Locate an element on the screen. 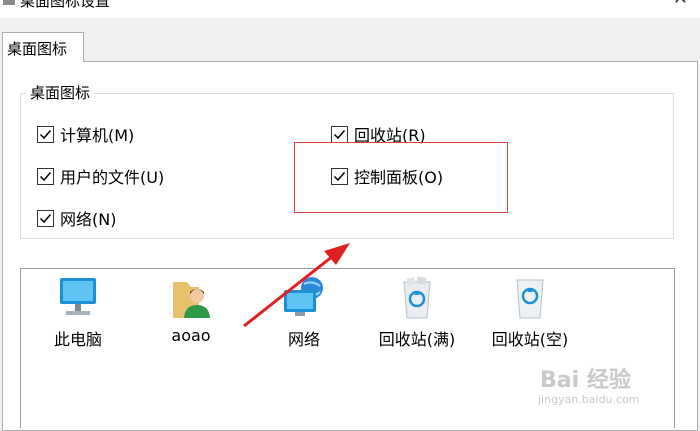 The width and height of the screenshot is (700, 431). list-item-user-folder: aoao is located at coordinates (191, 309).